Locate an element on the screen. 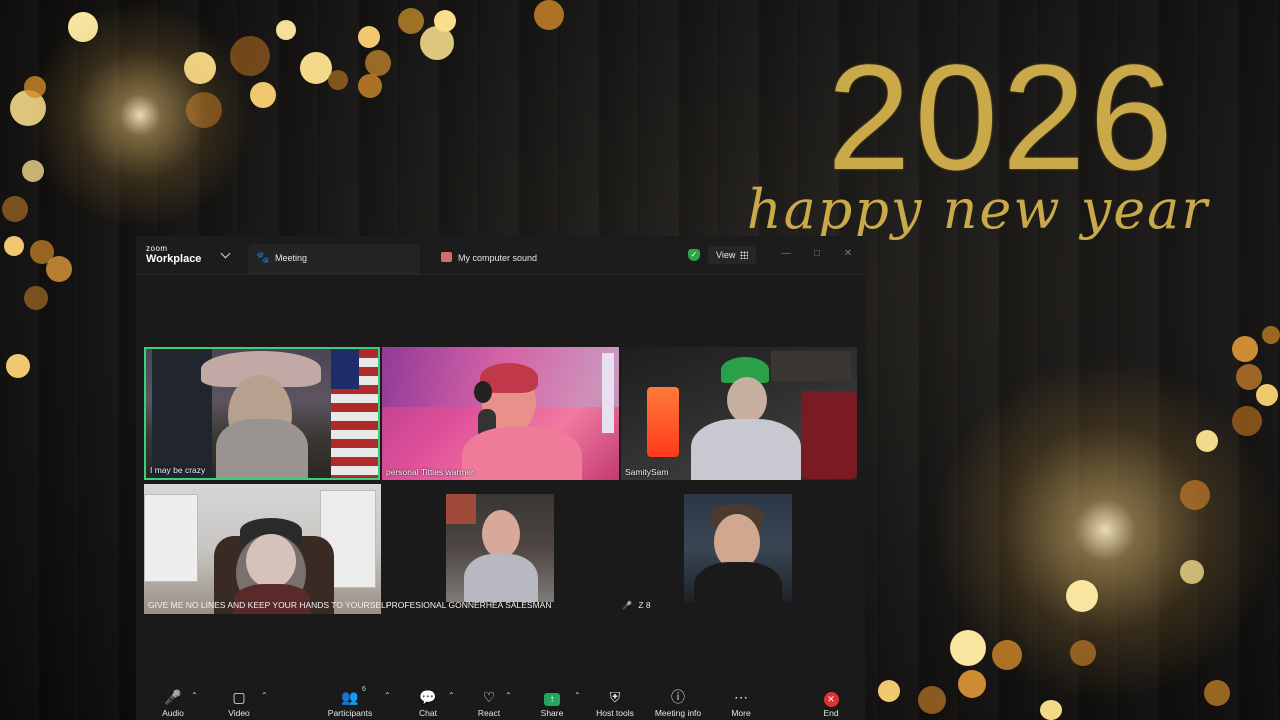  host-tools-button: ⛨ Host tools is located at coordinates (615, 703).